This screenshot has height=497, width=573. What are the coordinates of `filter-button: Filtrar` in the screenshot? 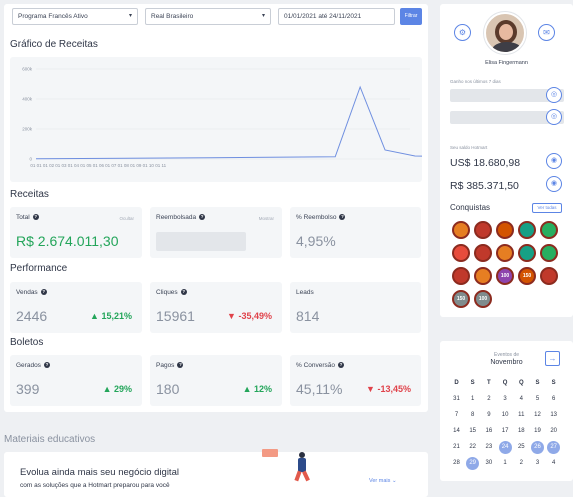 It's located at (411, 16).